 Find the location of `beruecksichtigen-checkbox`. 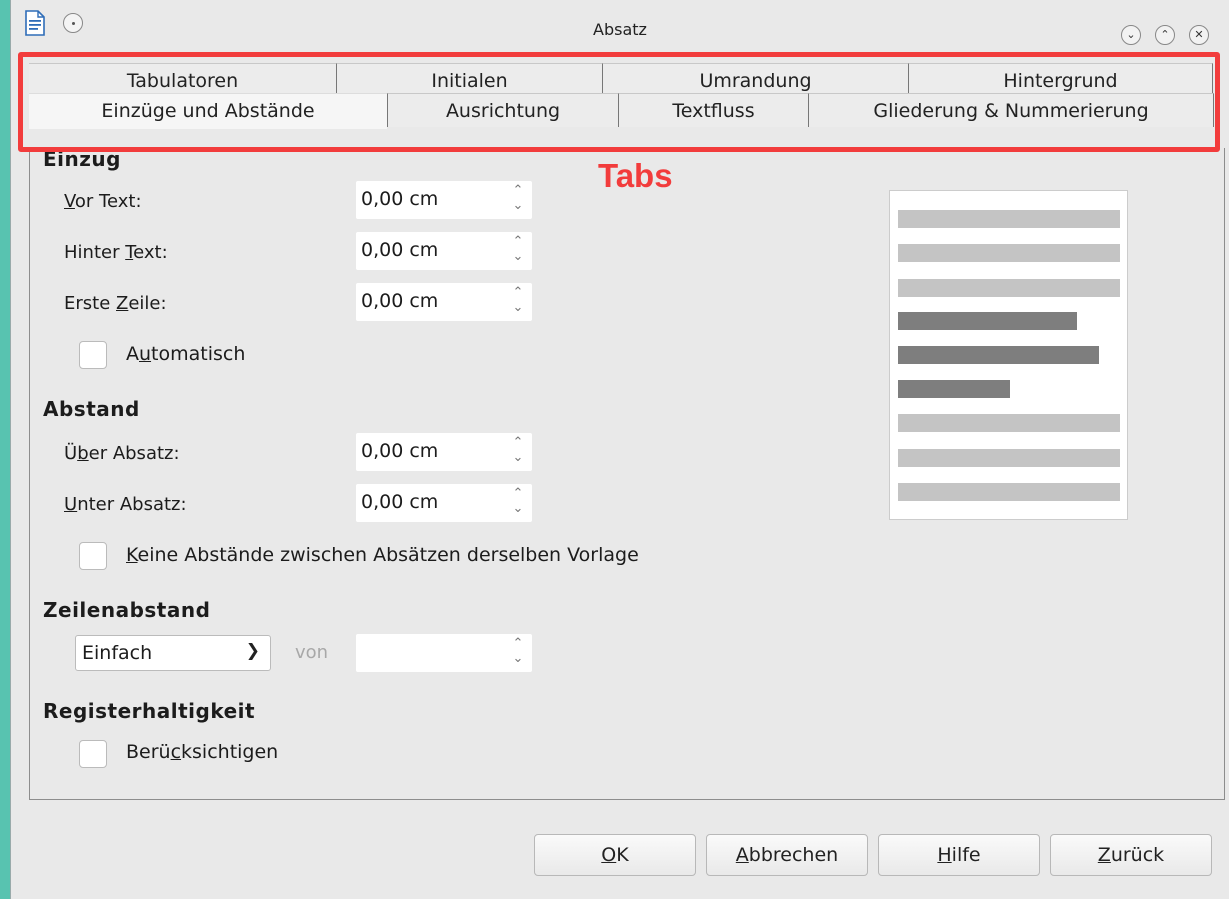

beruecksichtigen-checkbox is located at coordinates (93, 754).